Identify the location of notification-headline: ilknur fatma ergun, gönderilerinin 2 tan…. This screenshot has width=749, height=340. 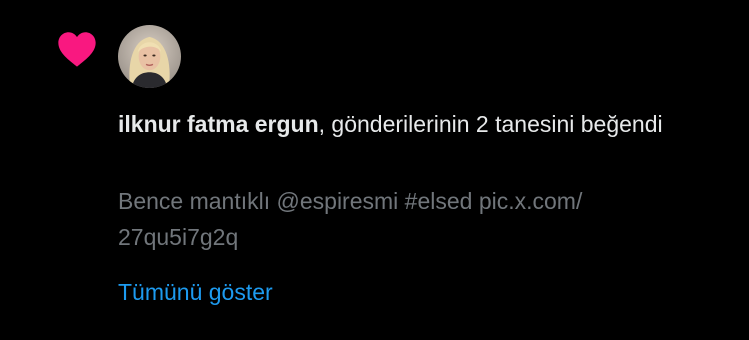
(418, 124).